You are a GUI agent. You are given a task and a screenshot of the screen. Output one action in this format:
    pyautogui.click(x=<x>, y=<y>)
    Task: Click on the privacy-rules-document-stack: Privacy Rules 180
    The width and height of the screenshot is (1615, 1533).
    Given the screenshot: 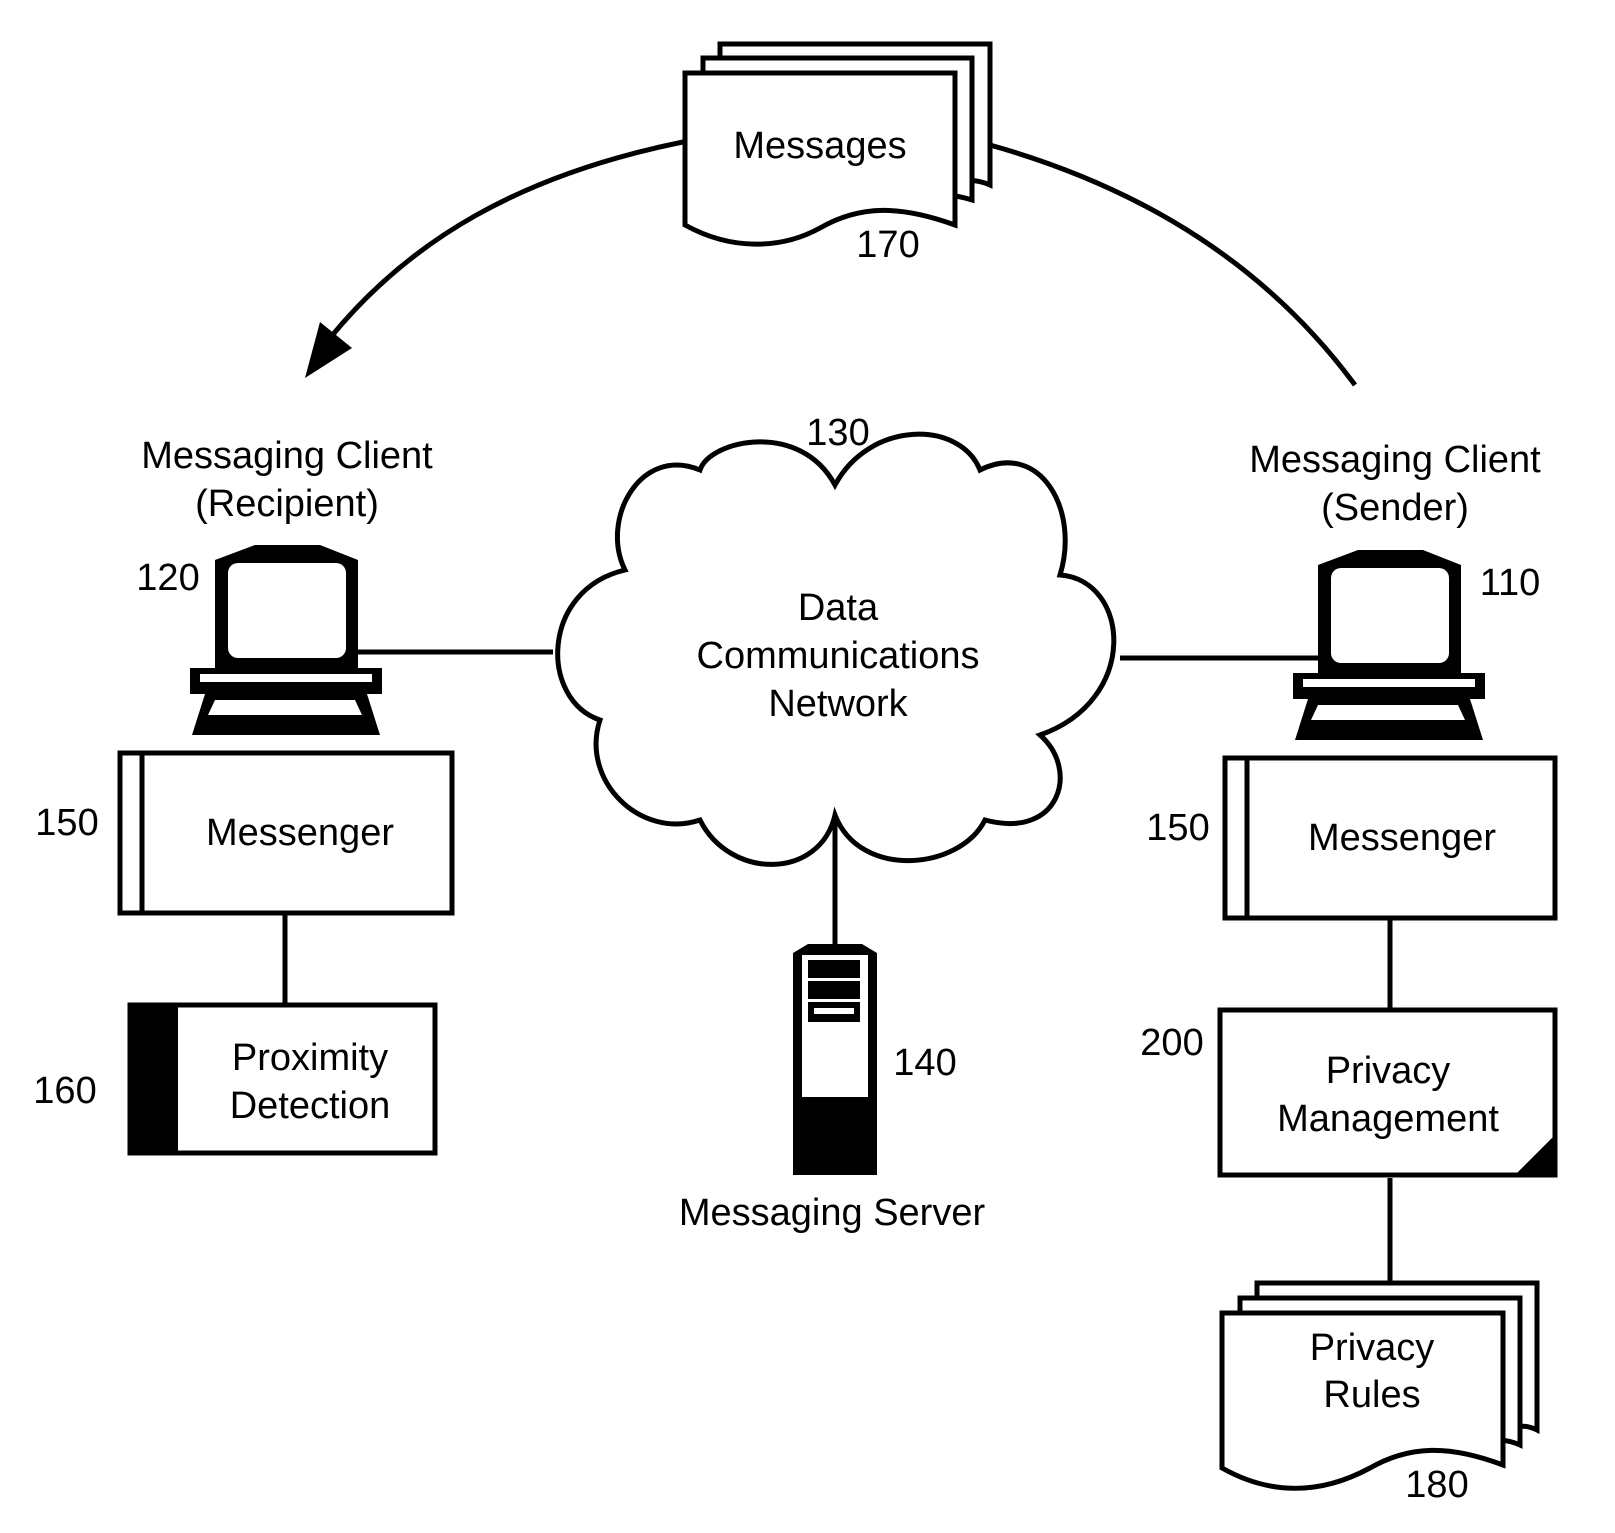 What is the action you would take?
    pyautogui.click(x=1379, y=1393)
    